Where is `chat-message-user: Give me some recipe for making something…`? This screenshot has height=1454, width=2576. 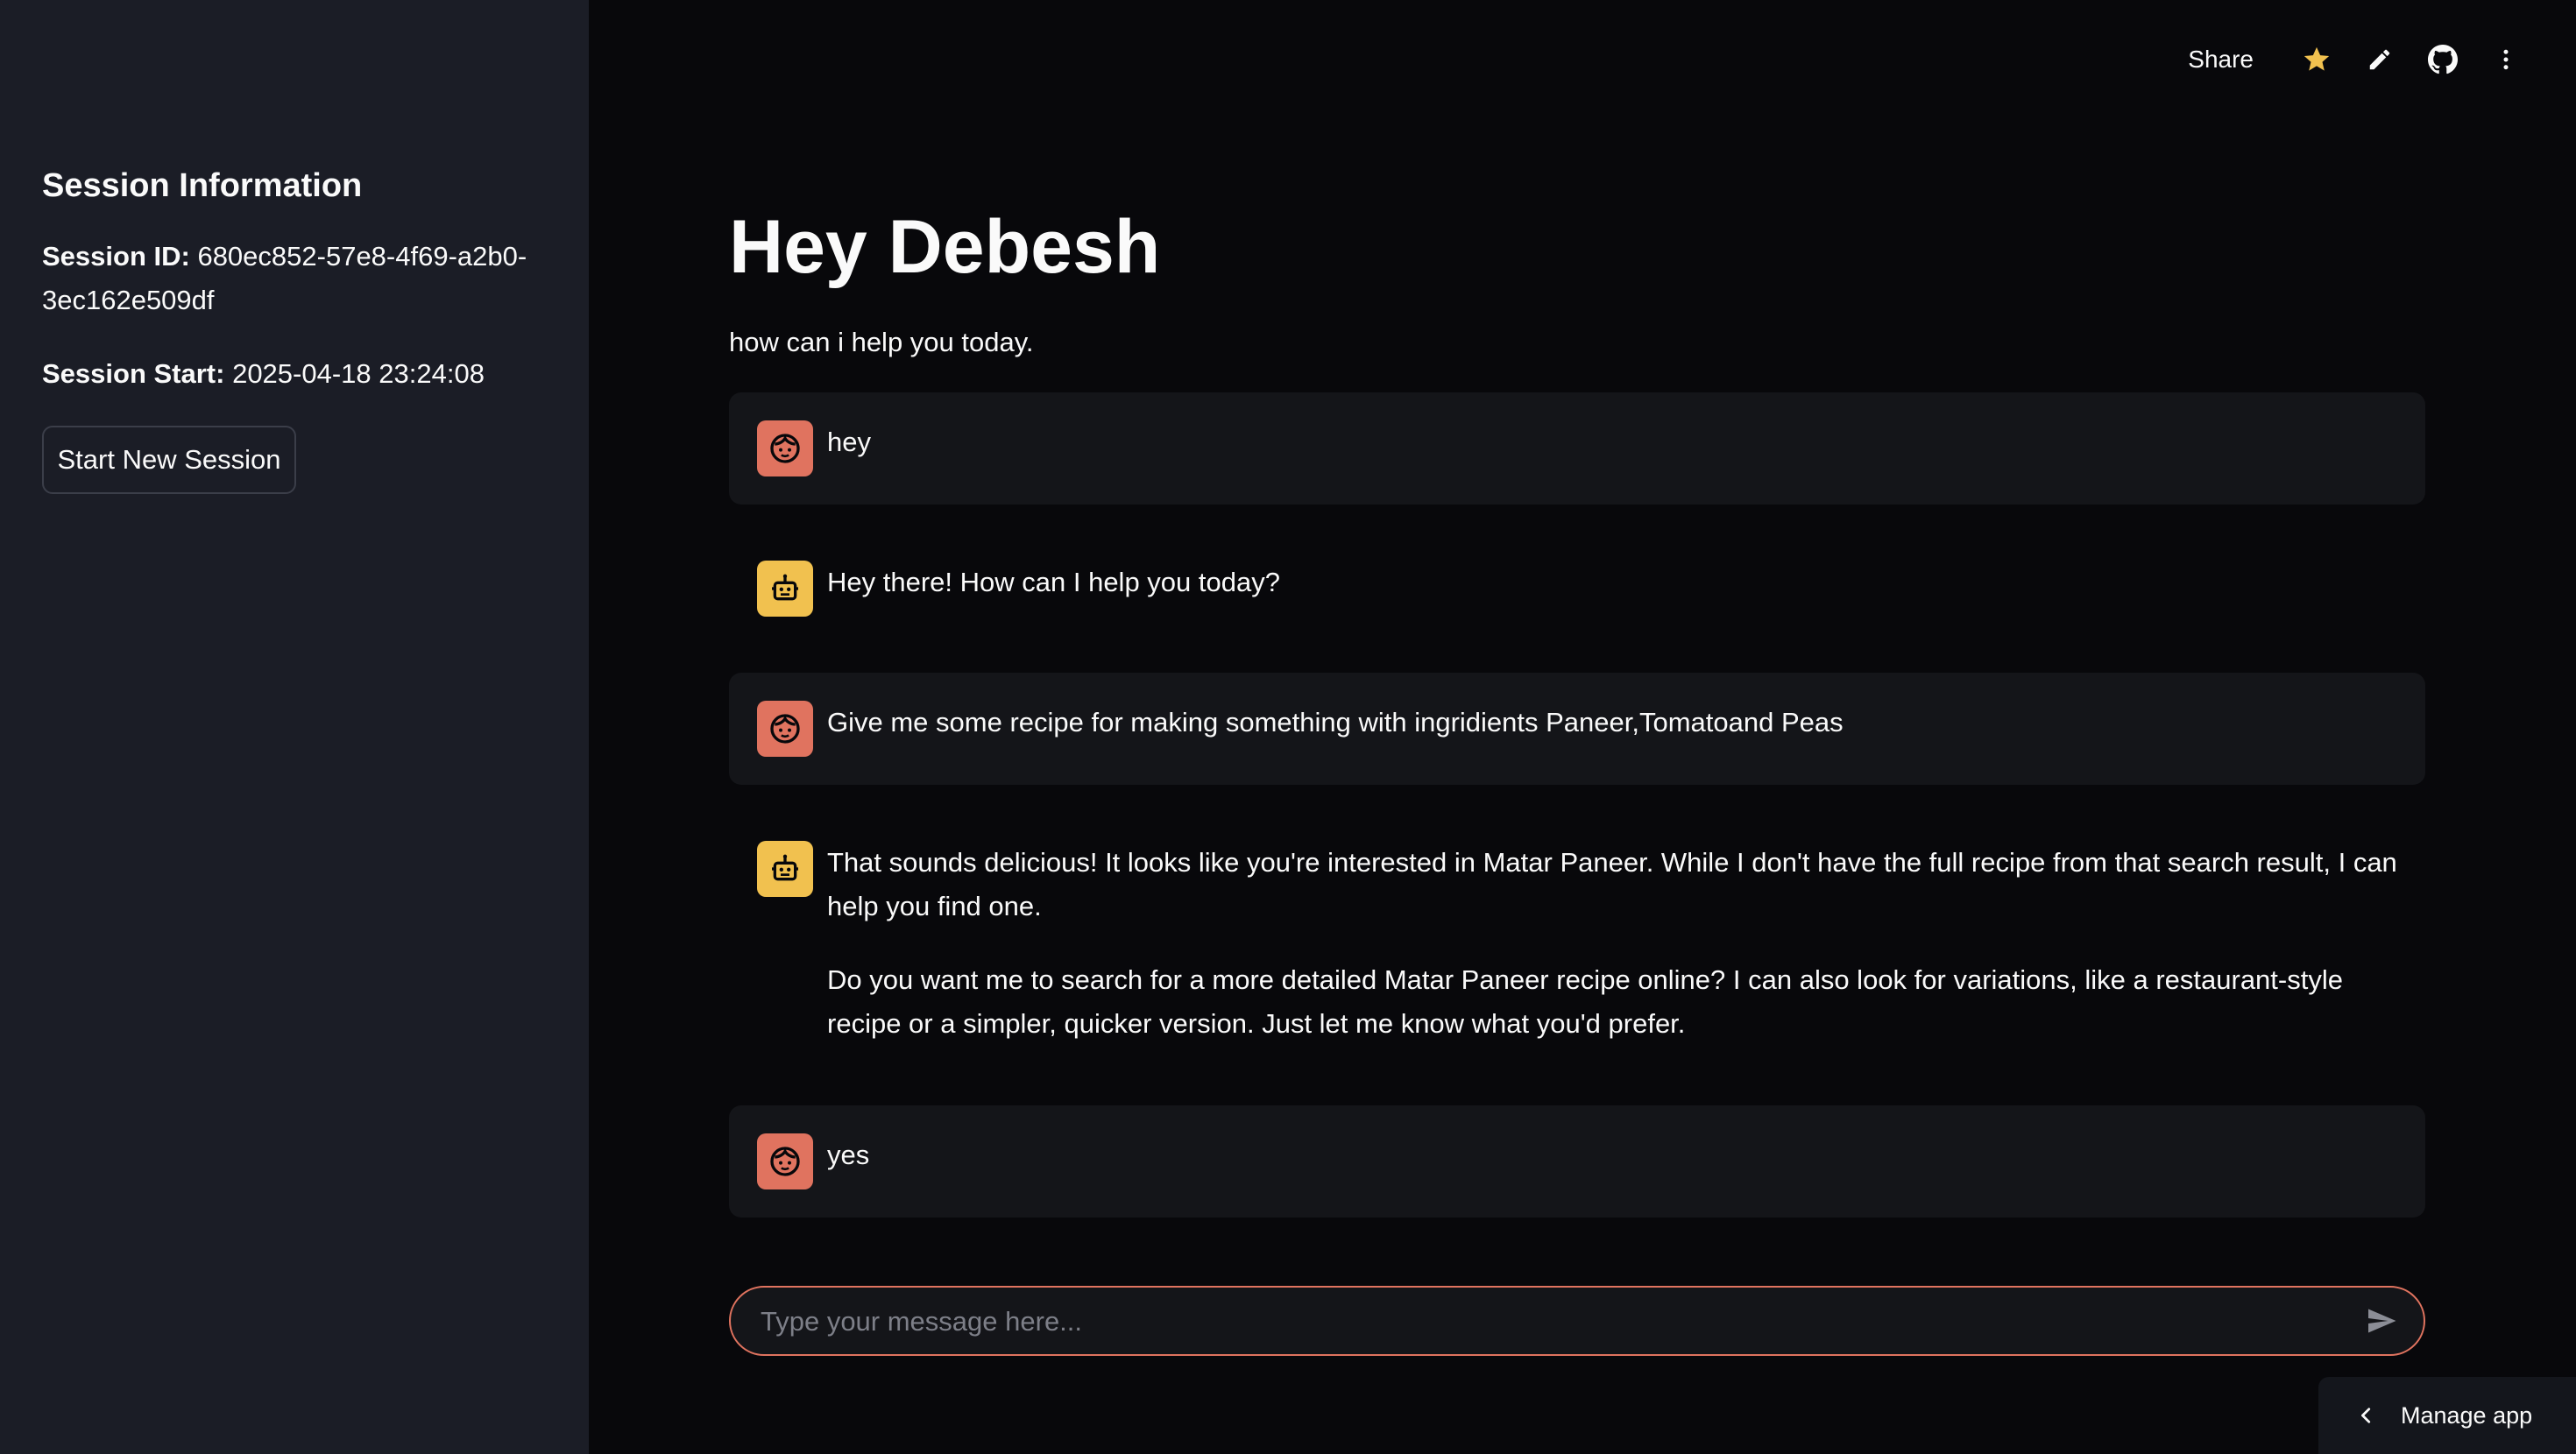
chat-message-user: Give me some recipe for making something… is located at coordinates (1577, 729).